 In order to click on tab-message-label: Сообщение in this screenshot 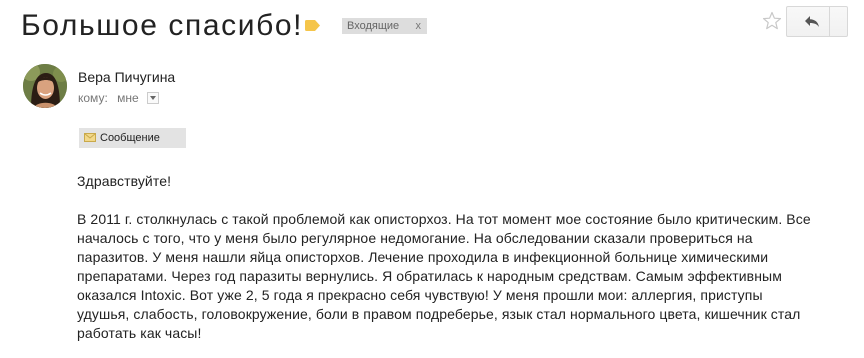, I will do `click(130, 138)`.